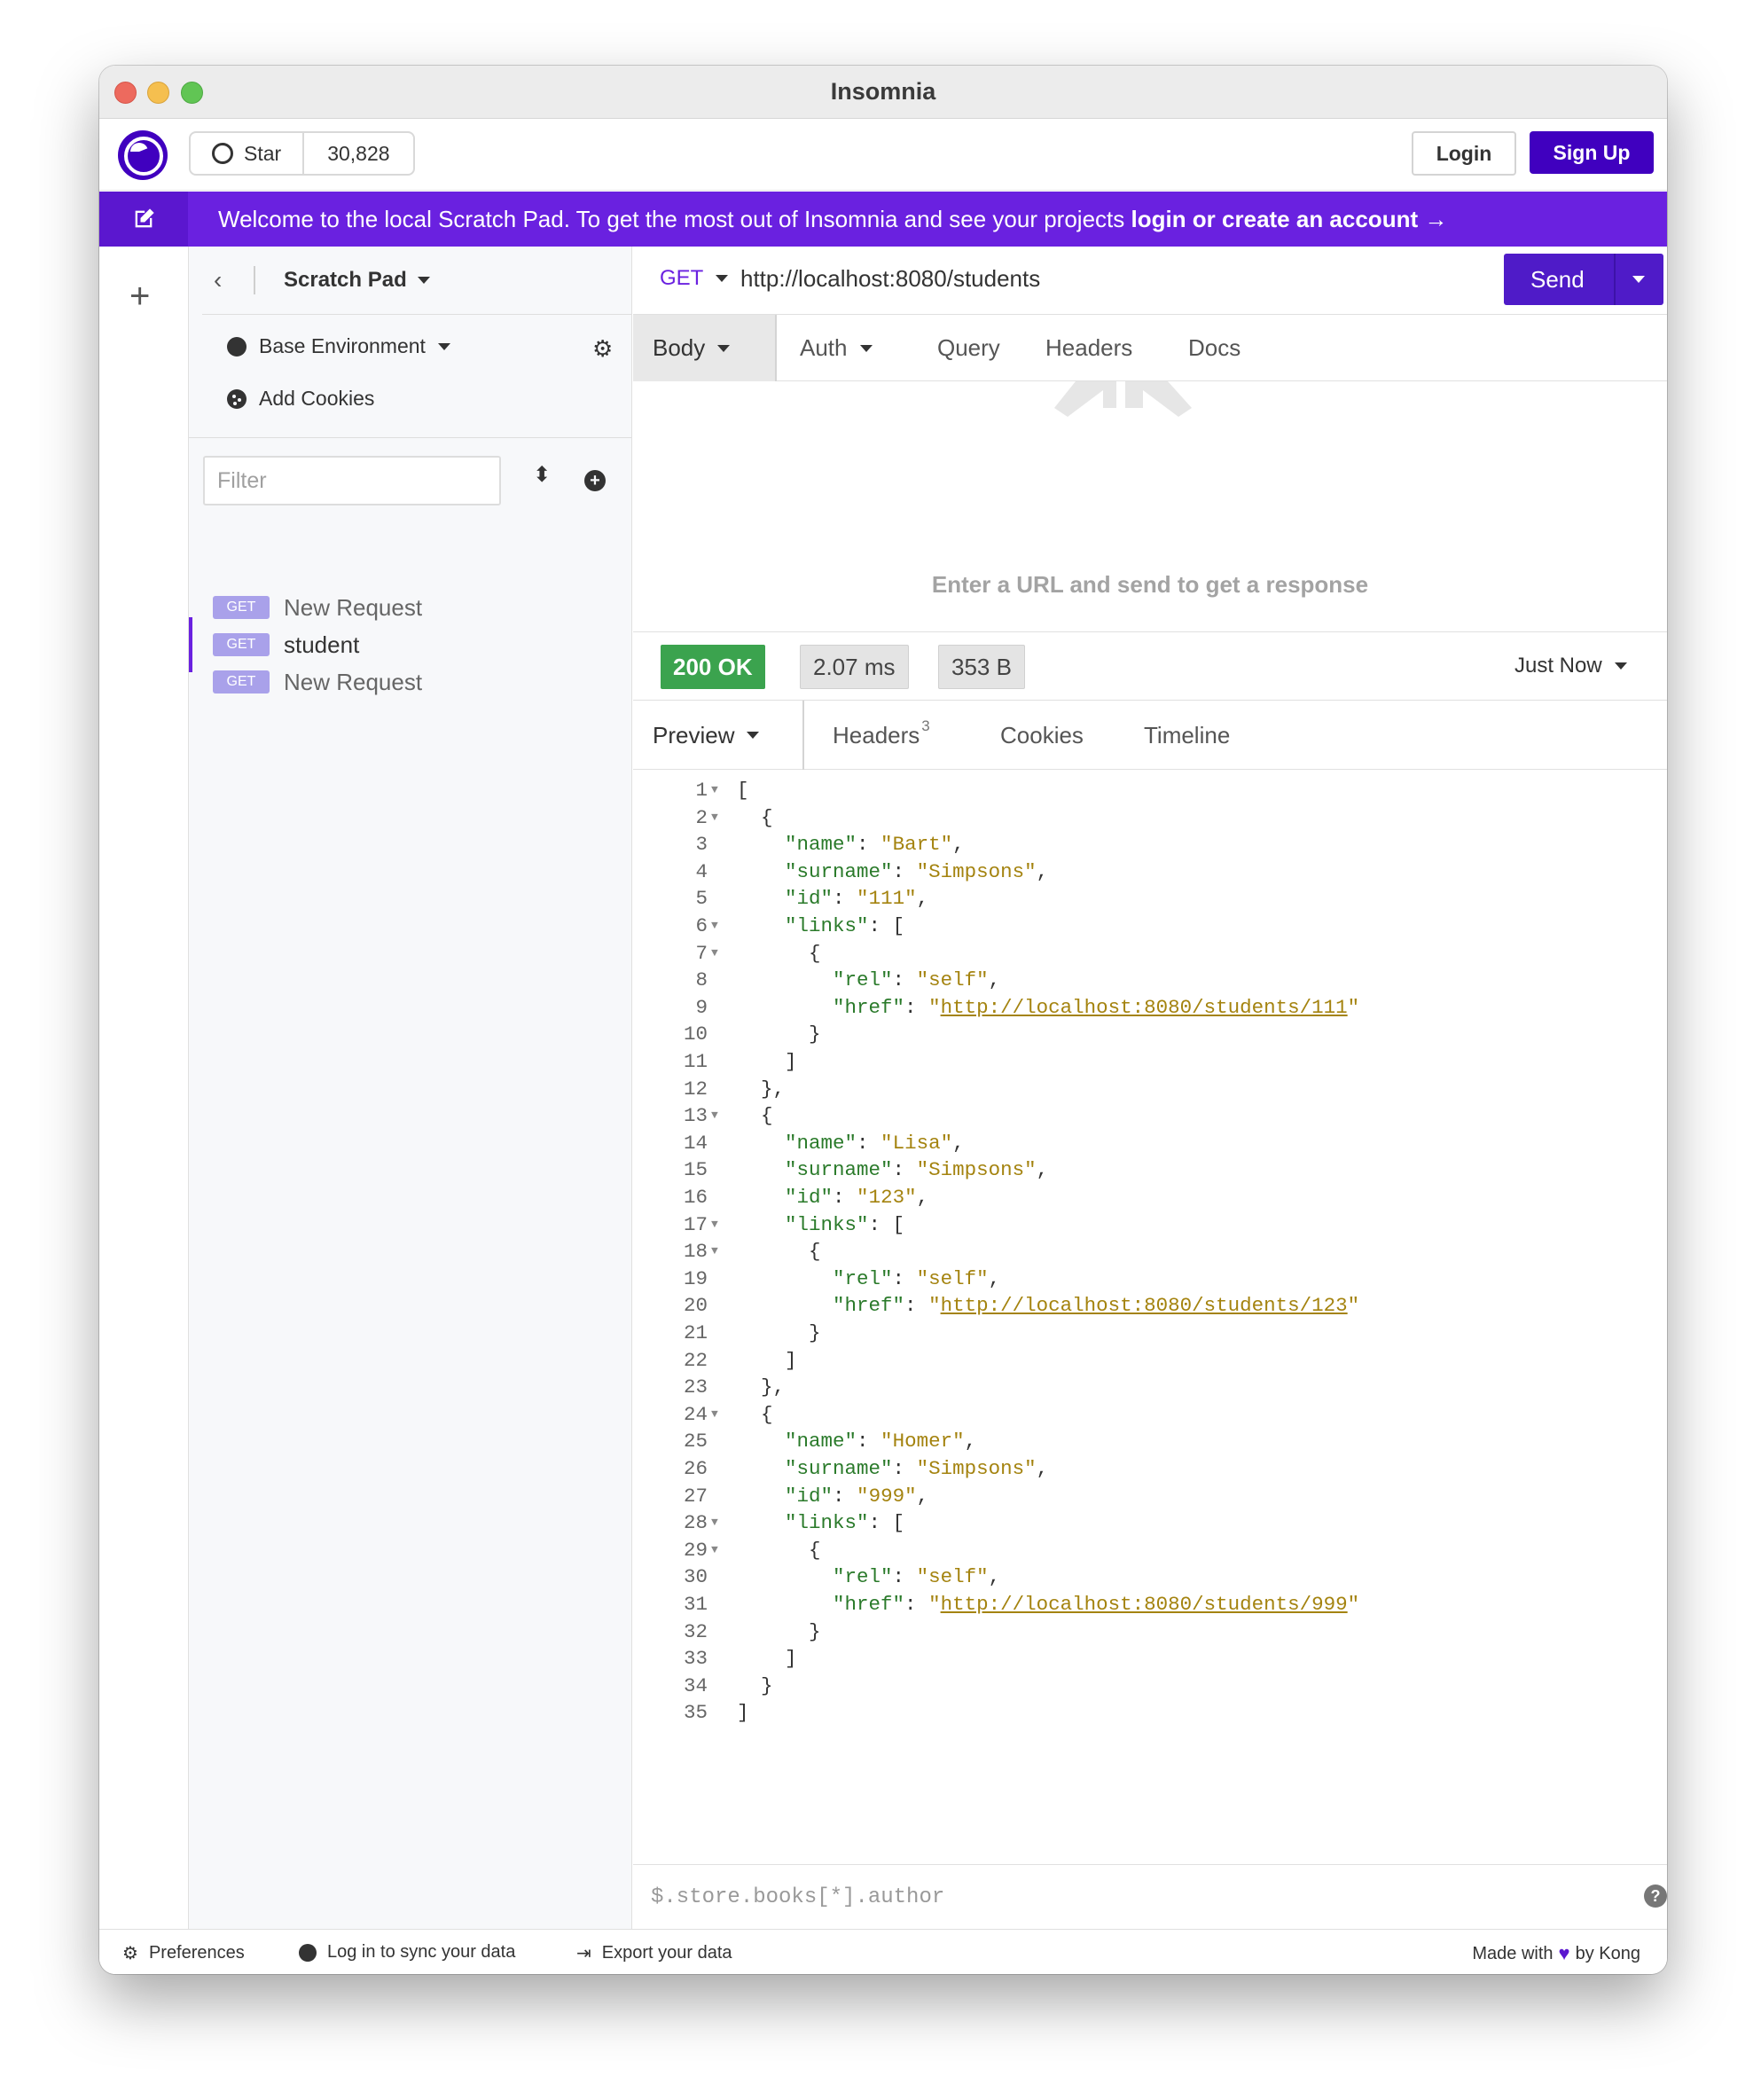 The height and width of the screenshot is (2100, 1761). Describe the element at coordinates (241, 681) in the screenshot. I see `method-badge: GET` at that location.